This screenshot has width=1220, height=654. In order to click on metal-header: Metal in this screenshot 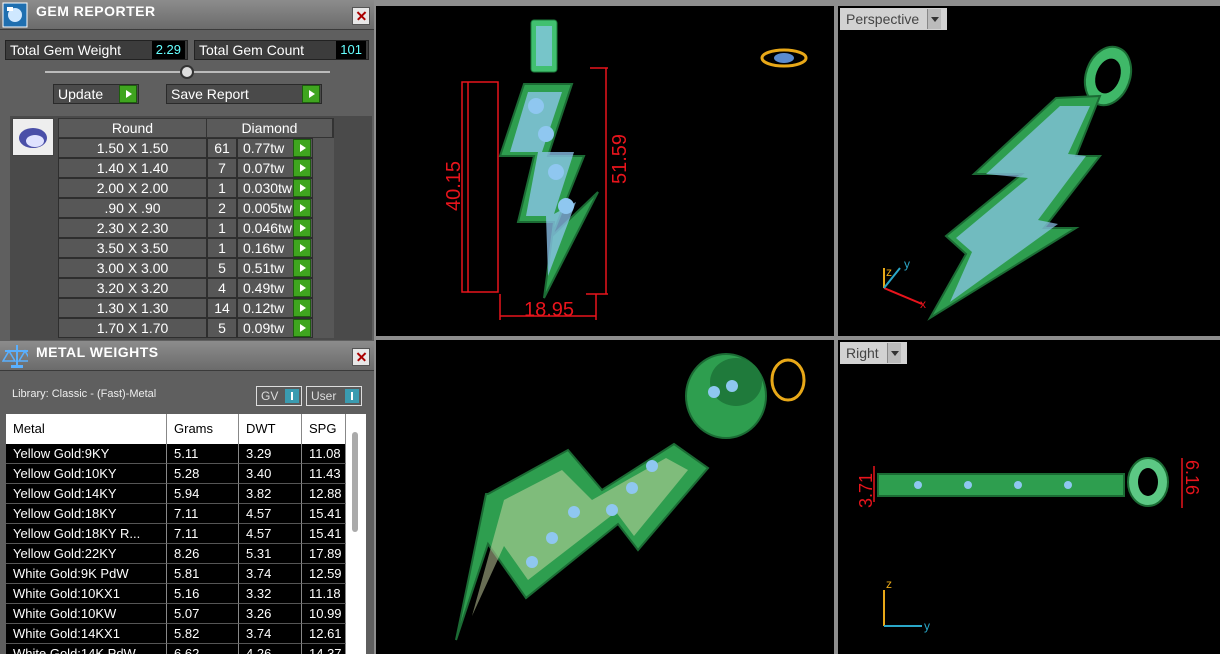, I will do `click(86, 429)`.